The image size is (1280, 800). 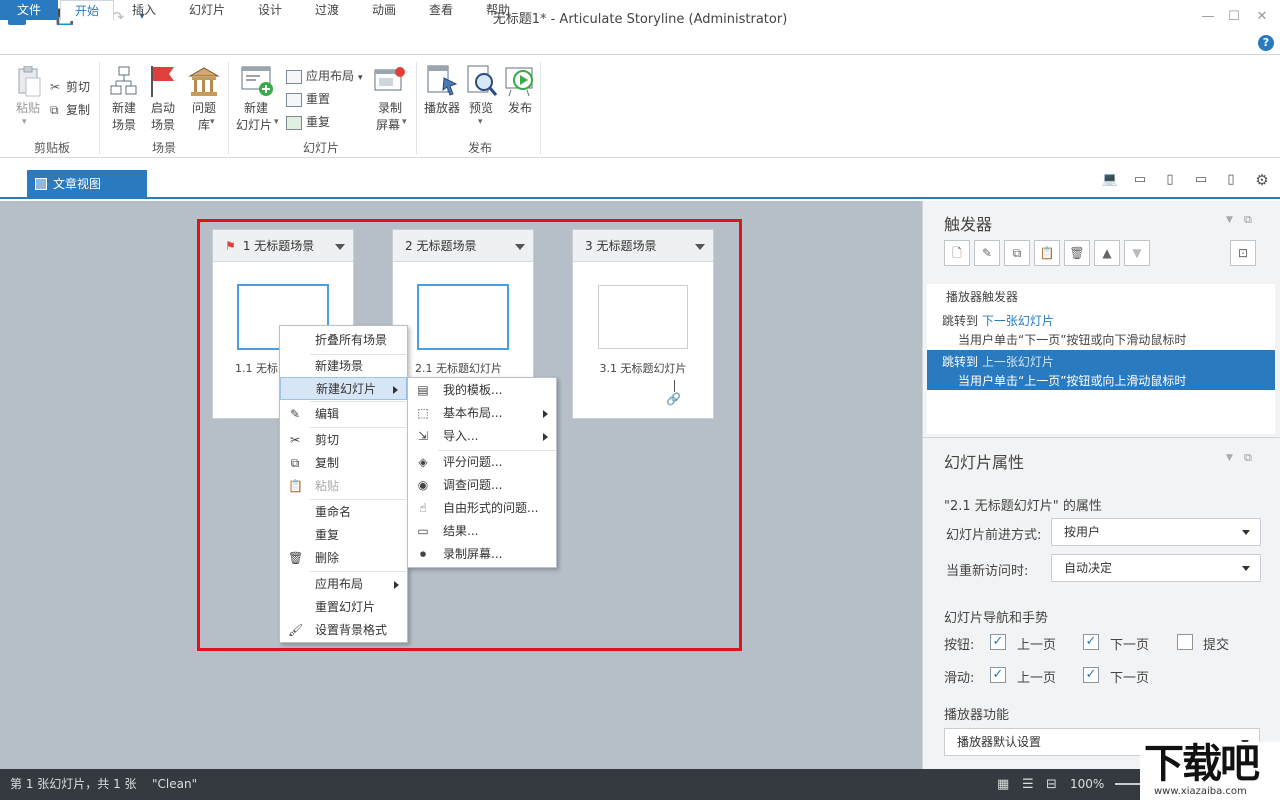 I want to click on new-slide-label-1: 新建, so click(x=256, y=108).